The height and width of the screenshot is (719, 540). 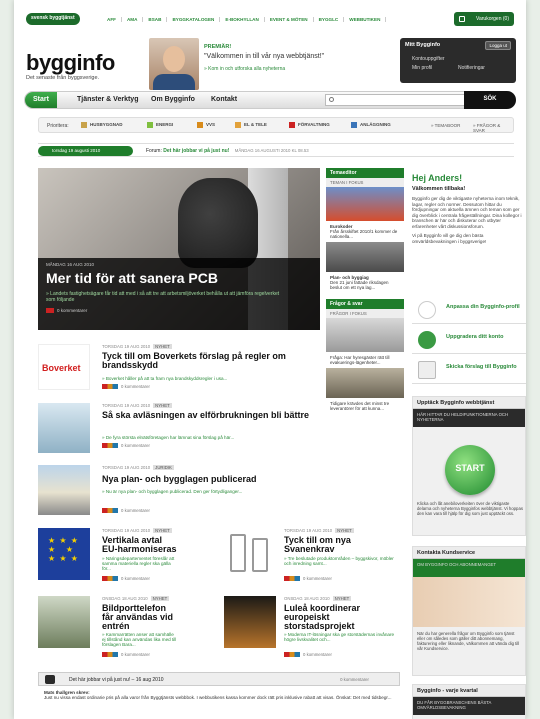 What do you see at coordinates (492, 19) in the screenshot?
I see `cart-label: Varukorgen (0)` at bounding box center [492, 19].